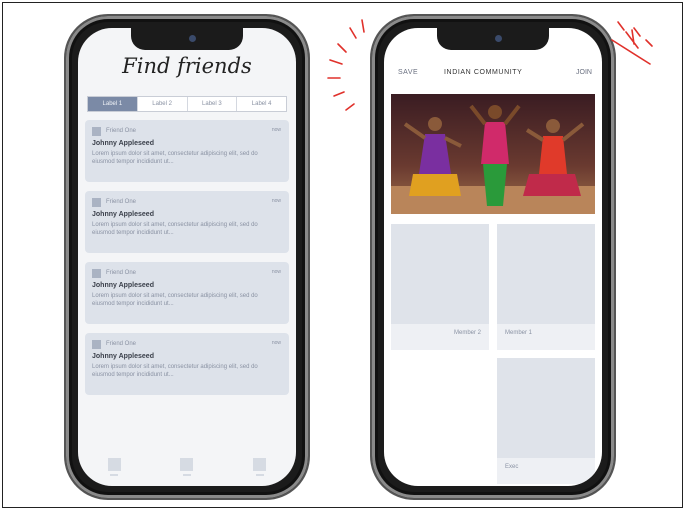 Image resolution: width=685 pixels, height=510 pixels. I want to click on community-header: SAVE INDIAN COMMUNITY JOIN, so click(493, 75).